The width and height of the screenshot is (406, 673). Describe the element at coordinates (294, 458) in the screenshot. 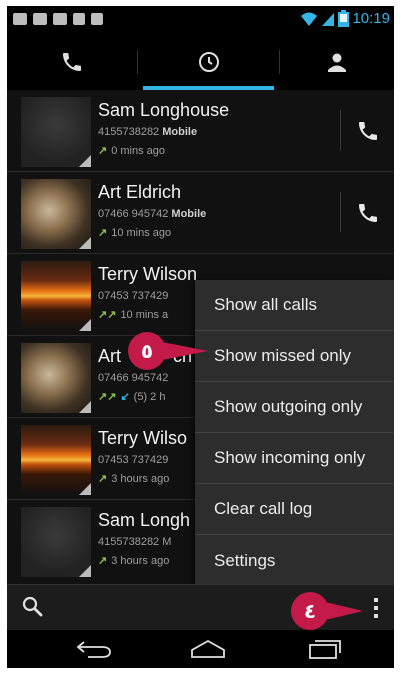

I see `menu-item-show-incoming-only: Show incoming only` at that location.